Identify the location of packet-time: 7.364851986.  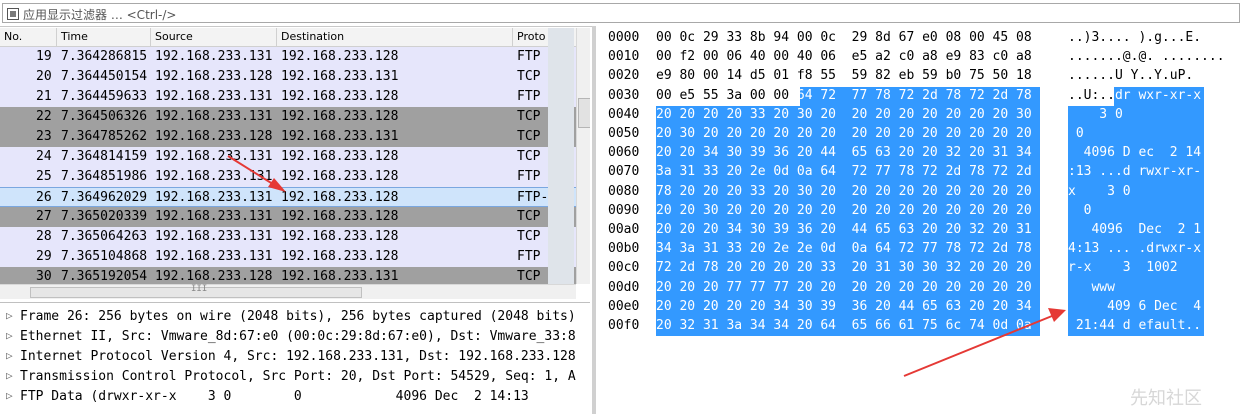
(104, 176).